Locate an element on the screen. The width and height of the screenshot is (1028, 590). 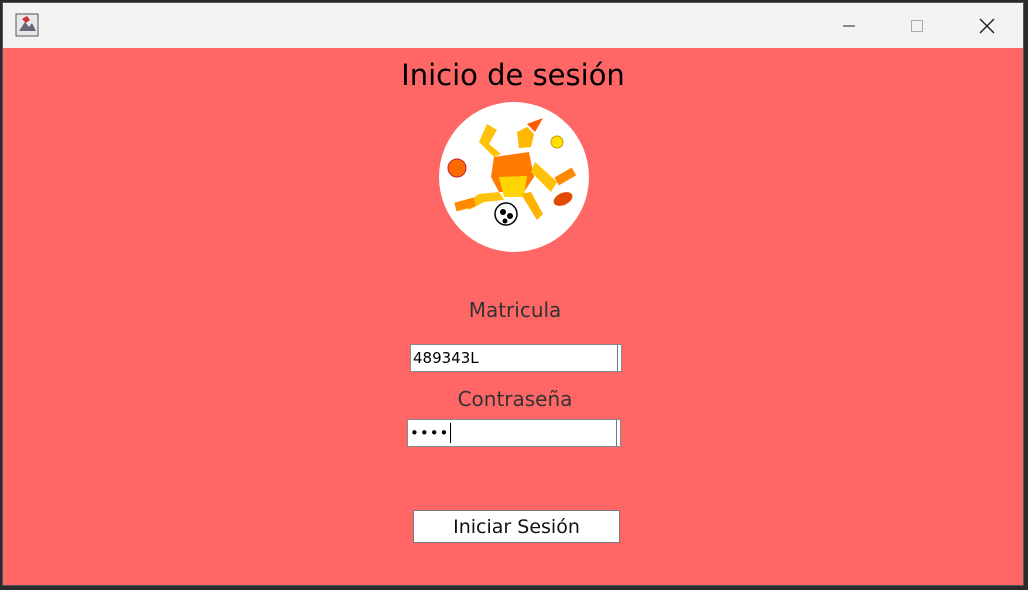
password-value: •••• is located at coordinates (430, 433).